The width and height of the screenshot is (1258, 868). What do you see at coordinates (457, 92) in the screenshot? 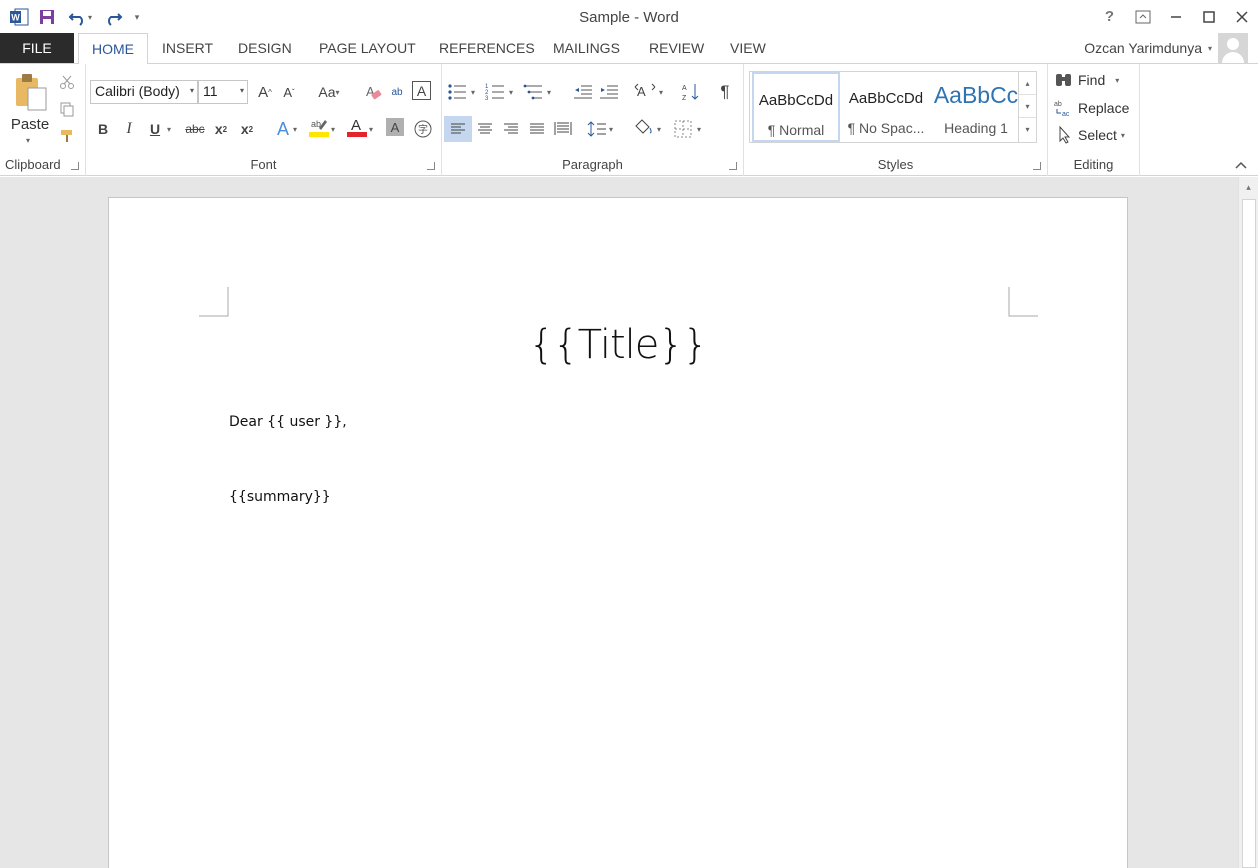
I see `bullets-icon` at bounding box center [457, 92].